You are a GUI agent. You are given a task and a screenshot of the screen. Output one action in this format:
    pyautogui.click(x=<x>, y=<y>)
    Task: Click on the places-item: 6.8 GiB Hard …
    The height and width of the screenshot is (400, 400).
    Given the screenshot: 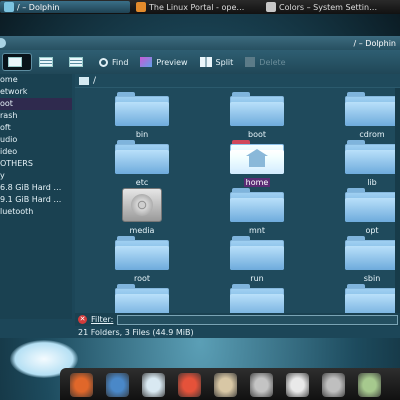 What is the action you would take?
    pyautogui.click(x=36, y=188)
    